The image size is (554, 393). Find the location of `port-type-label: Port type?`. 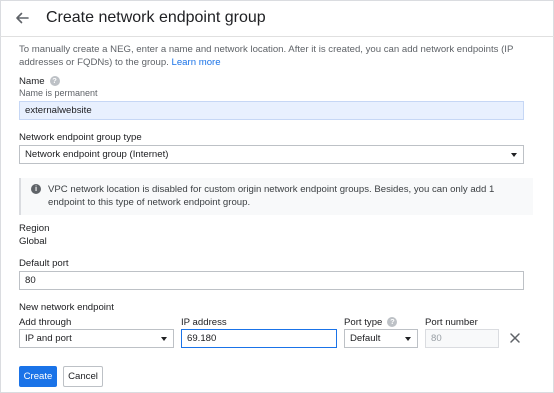

port-type-label: Port type? is located at coordinates (371, 322).